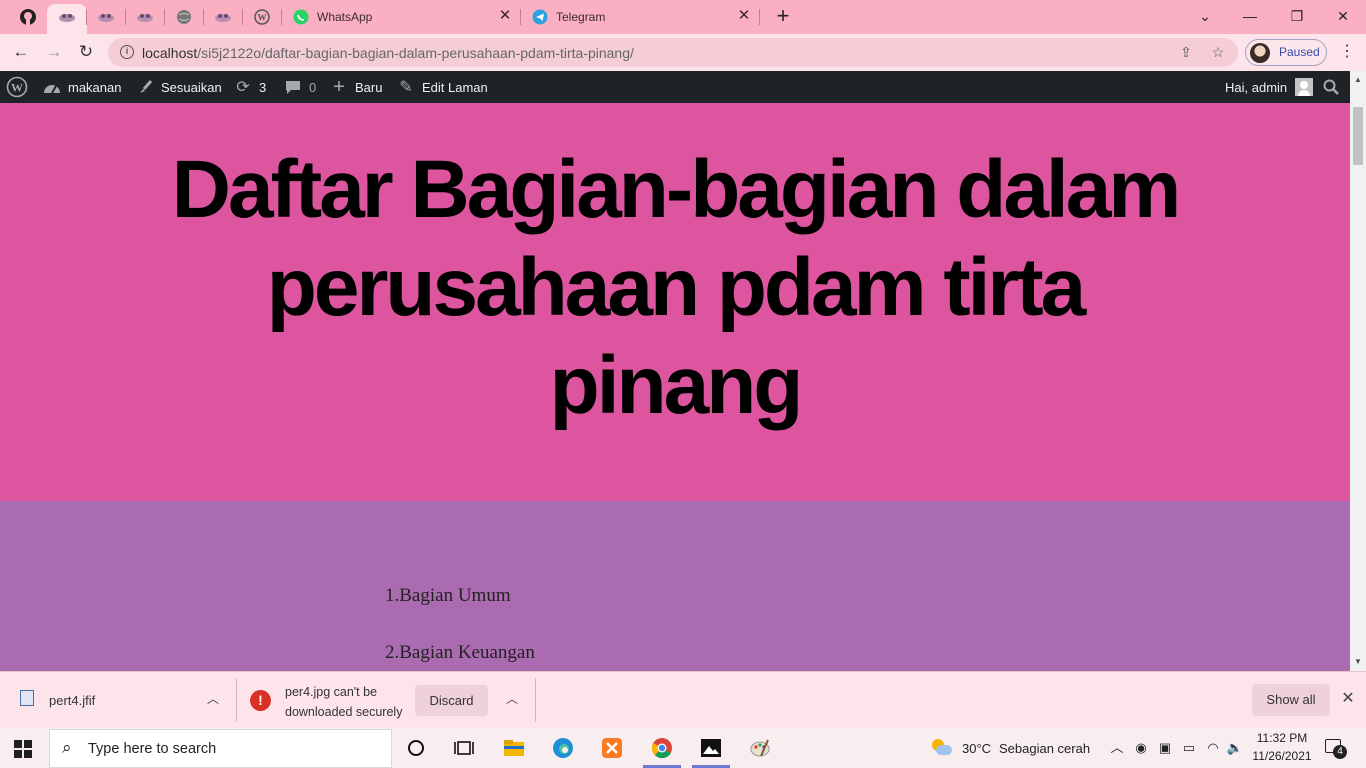 Image resolution: width=1366 pixels, height=768 pixels. Describe the element at coordinates (460, 652) in the screenshot. I see `list-item: 2.Bagian Keuangan` at that location.